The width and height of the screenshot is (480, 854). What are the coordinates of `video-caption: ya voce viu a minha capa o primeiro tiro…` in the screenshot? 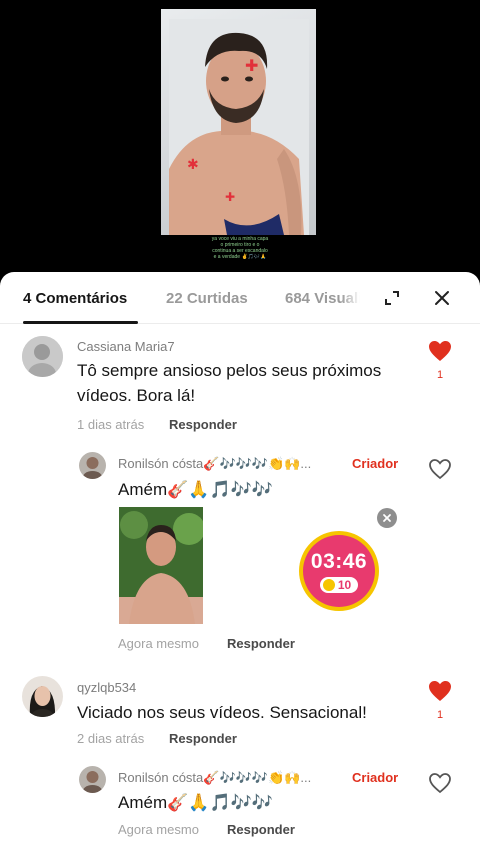 It's located at (240, 248).